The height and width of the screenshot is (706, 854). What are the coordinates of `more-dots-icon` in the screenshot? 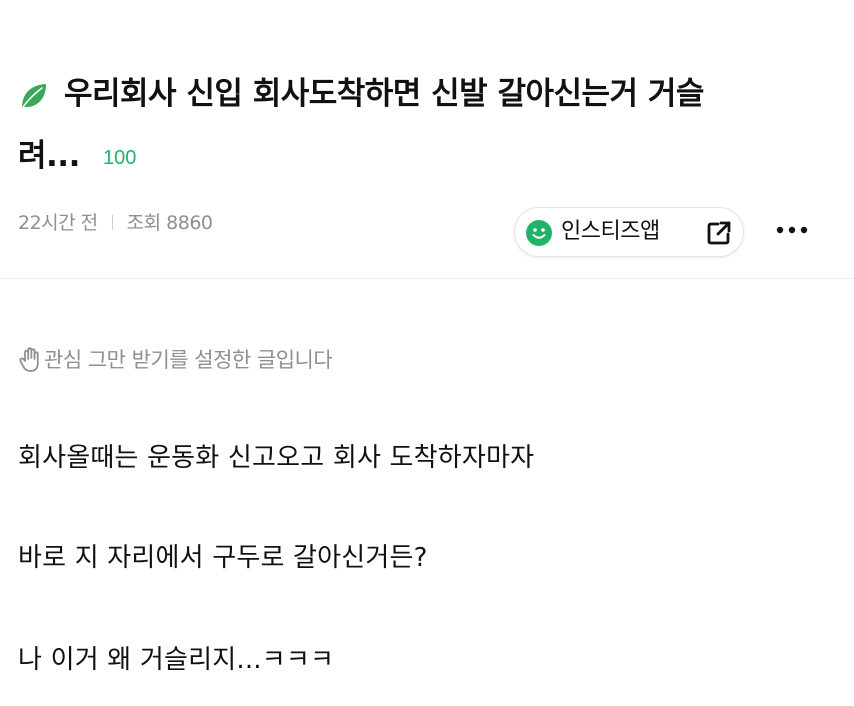 It's located at (792, 230).